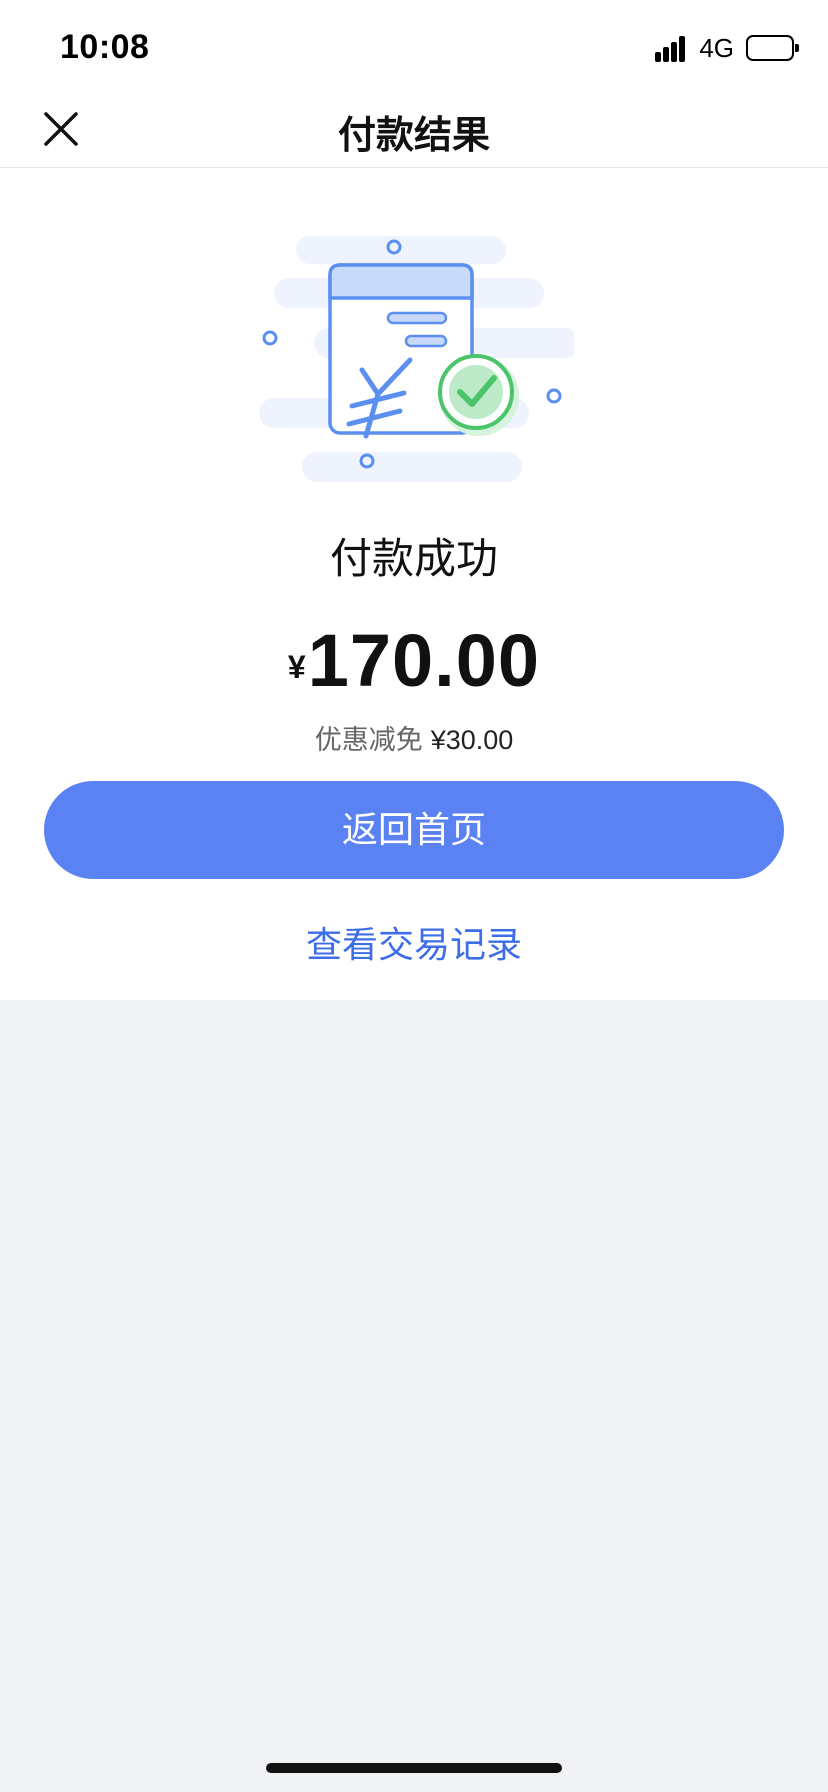  I want to click on signal-icon, so click(673, 48).